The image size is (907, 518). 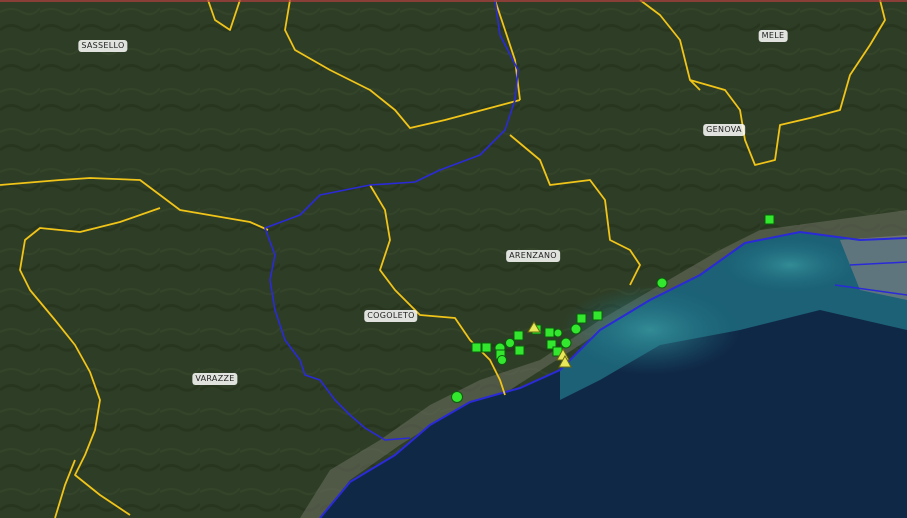 I want to click on place-label-genova: GENOVA, so click(x=724, y=130).